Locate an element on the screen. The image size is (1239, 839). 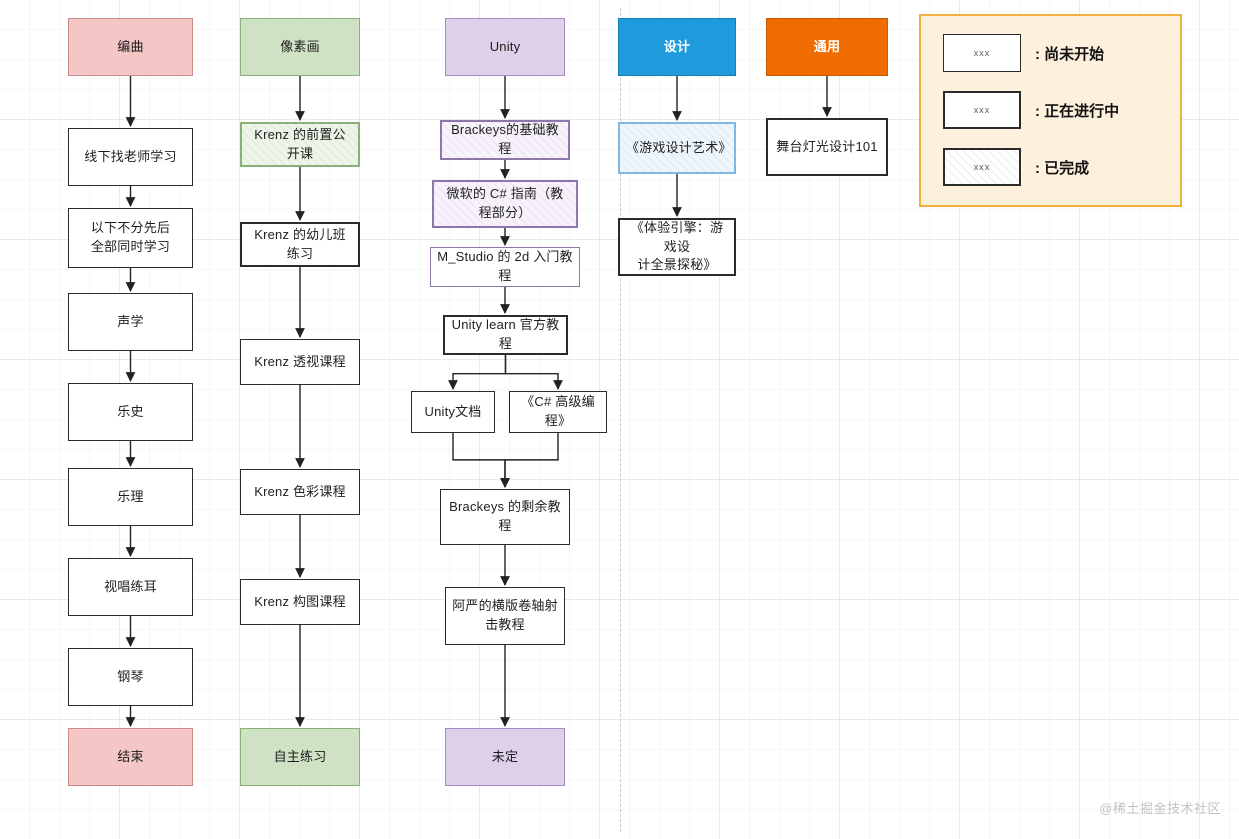
node-arrangement-a3: 声学 is located at coordinates (130, 322).